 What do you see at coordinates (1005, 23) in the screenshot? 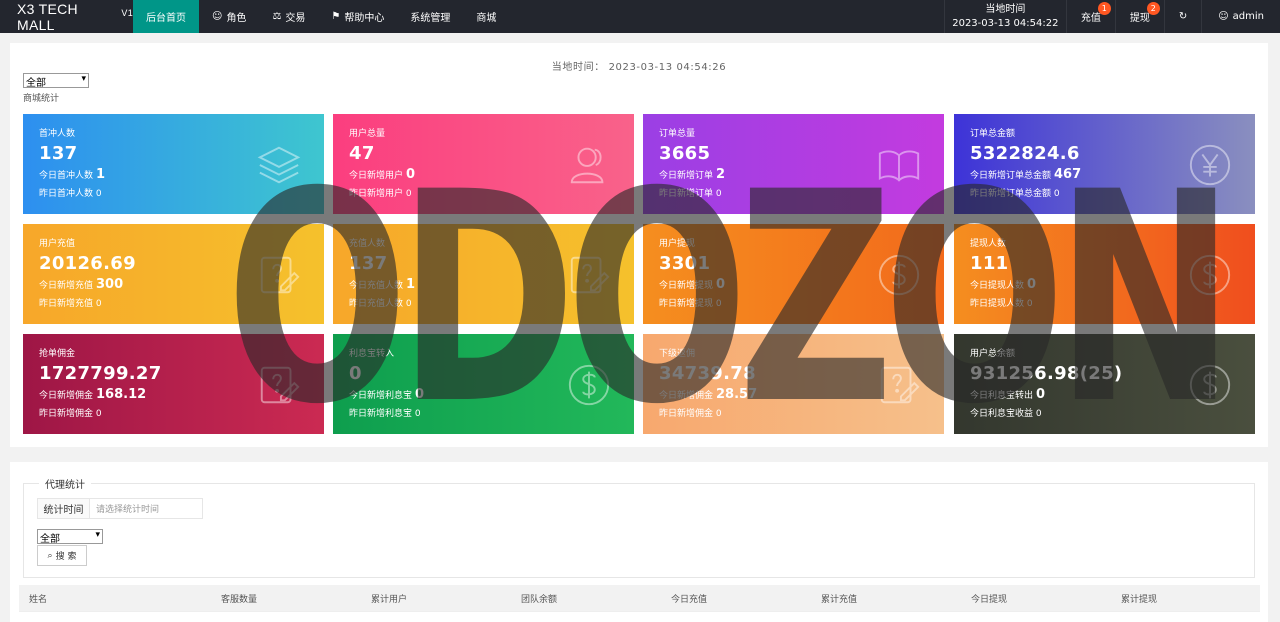
I see `clock-value: 2023-03-13 04:54:22` at bounding box center [1005, 23].